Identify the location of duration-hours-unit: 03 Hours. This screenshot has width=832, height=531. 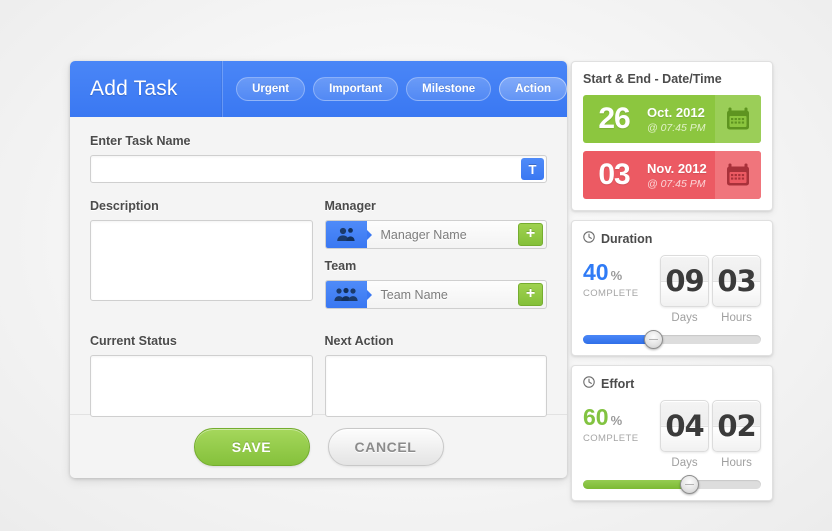
(736, 289).